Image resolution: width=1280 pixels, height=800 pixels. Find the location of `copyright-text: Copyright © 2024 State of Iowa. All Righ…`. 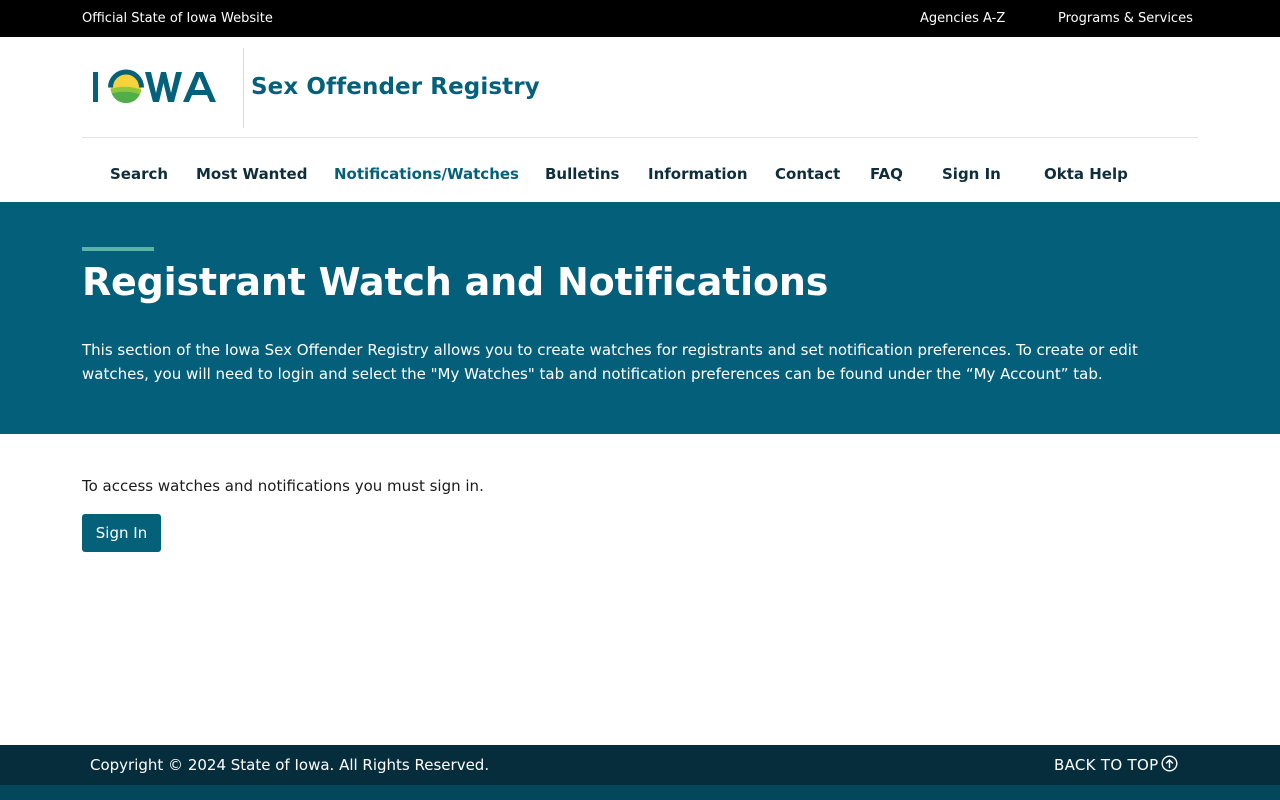

copyright-text: Copyright © 2024 State of Iowa. All Righ… is located at coordinates (290, 765).